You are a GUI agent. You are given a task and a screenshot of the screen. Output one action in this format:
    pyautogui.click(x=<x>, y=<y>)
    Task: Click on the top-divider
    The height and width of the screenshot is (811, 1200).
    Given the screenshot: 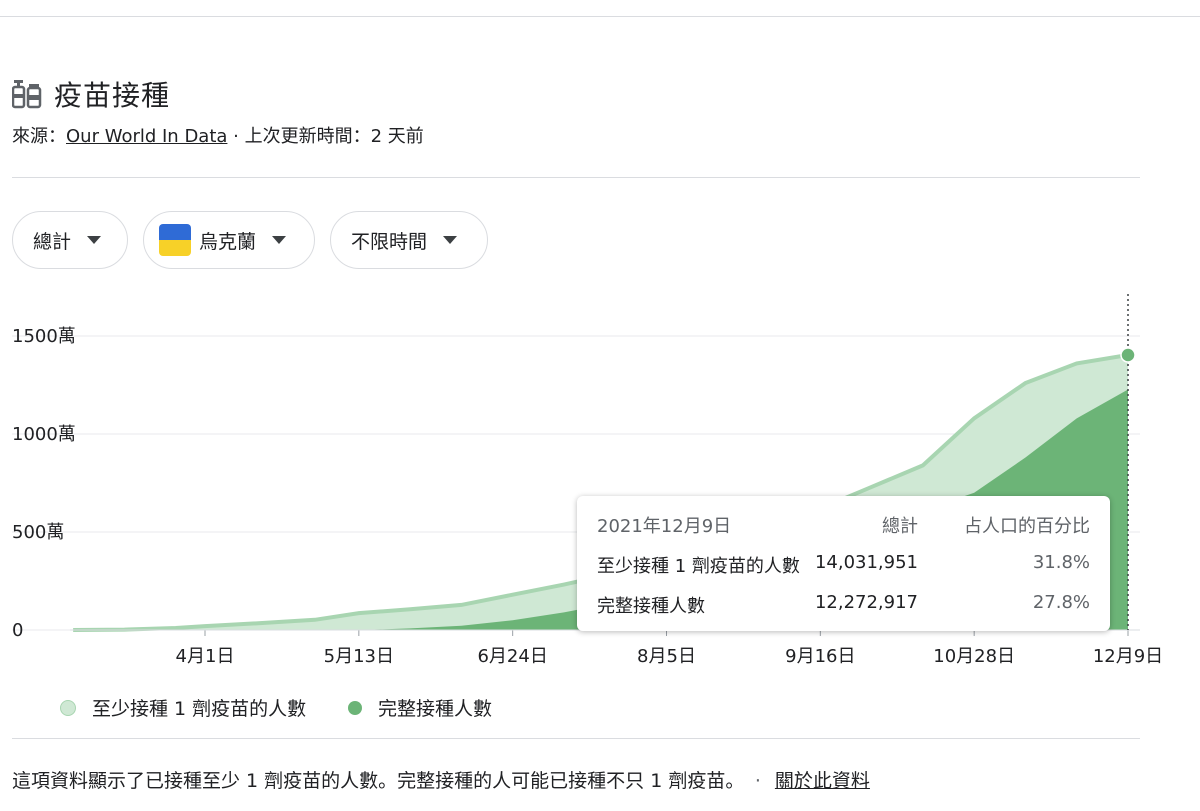 What is the action you would take?
    pyautogui.click(x=600, y=16)
    